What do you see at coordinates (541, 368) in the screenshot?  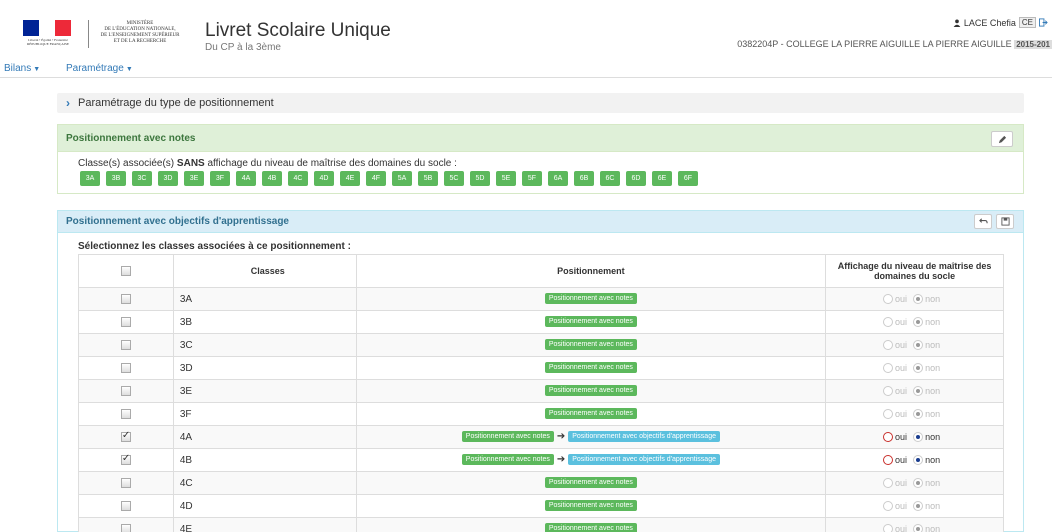 I see `table-row: 3D Positionnement avec notes oui non` at bounding box center [541, 368].